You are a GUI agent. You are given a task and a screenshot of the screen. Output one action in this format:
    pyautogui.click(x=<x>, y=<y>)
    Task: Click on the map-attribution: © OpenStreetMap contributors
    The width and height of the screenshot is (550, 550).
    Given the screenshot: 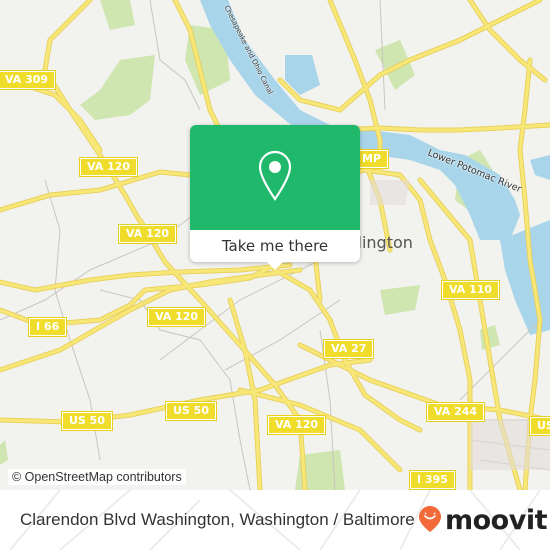 What is the action you would take?
    pyautogui.click(x=97, y=477)
    